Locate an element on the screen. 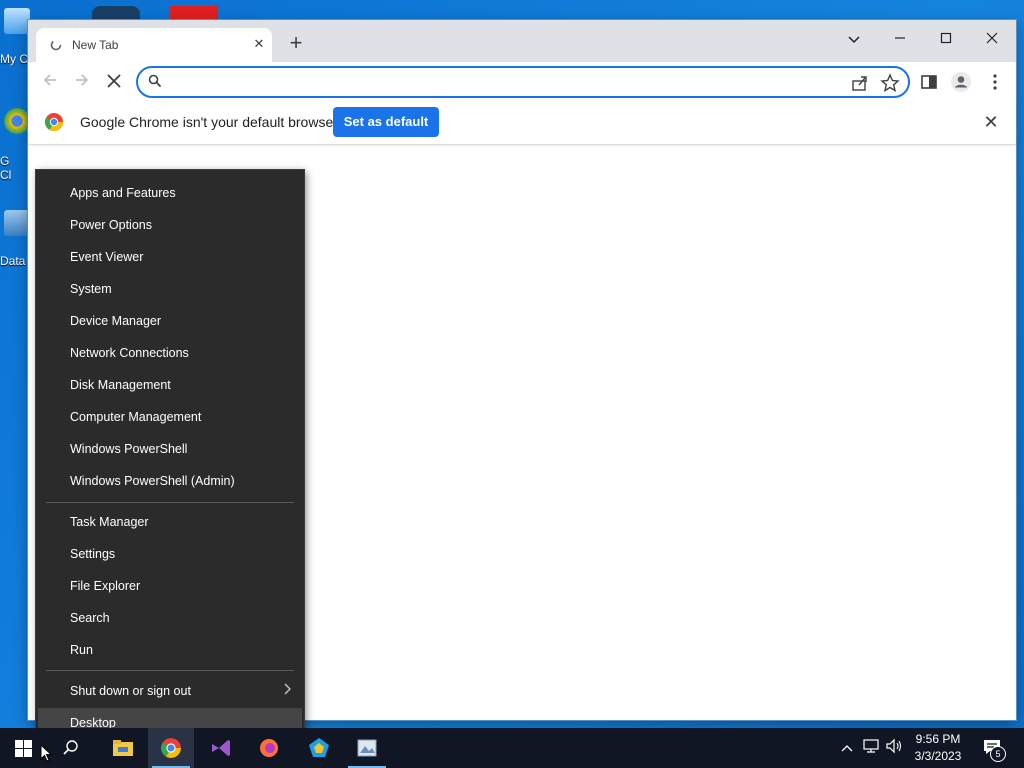  clock-time: 9:56 PM is located at coordinates (938, 739).